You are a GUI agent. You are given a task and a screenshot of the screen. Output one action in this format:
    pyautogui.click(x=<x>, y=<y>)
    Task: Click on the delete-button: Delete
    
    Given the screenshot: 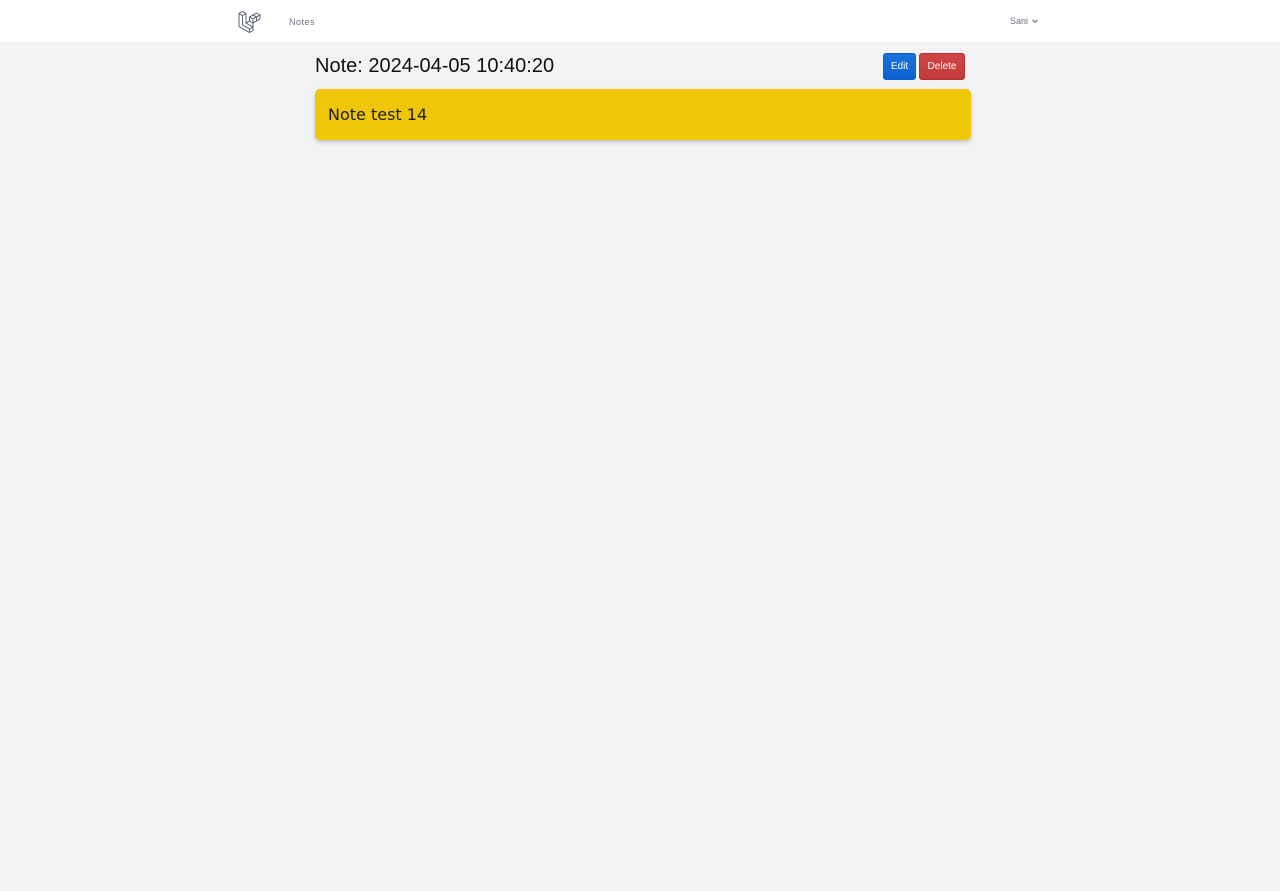 What is the action you would take?
    pyautogui.click(x=942, y=66)
    